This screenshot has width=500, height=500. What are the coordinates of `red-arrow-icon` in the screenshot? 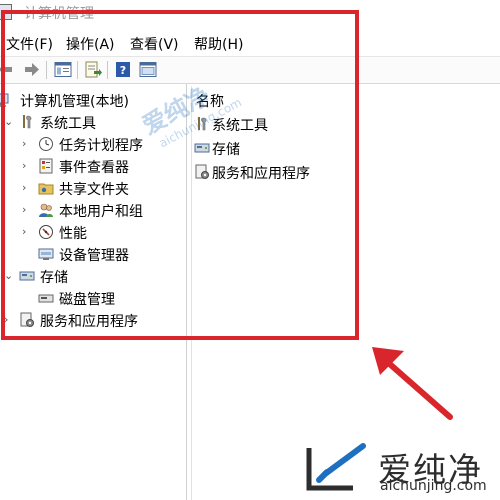 It's located at (412, 383).